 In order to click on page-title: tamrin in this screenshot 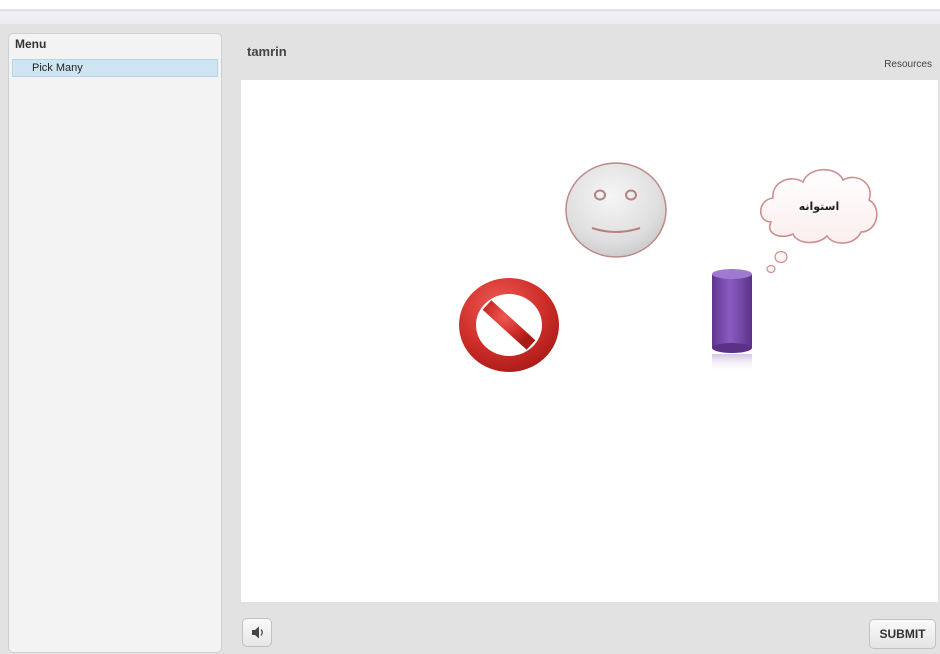, I will do `click(267, 51)`.